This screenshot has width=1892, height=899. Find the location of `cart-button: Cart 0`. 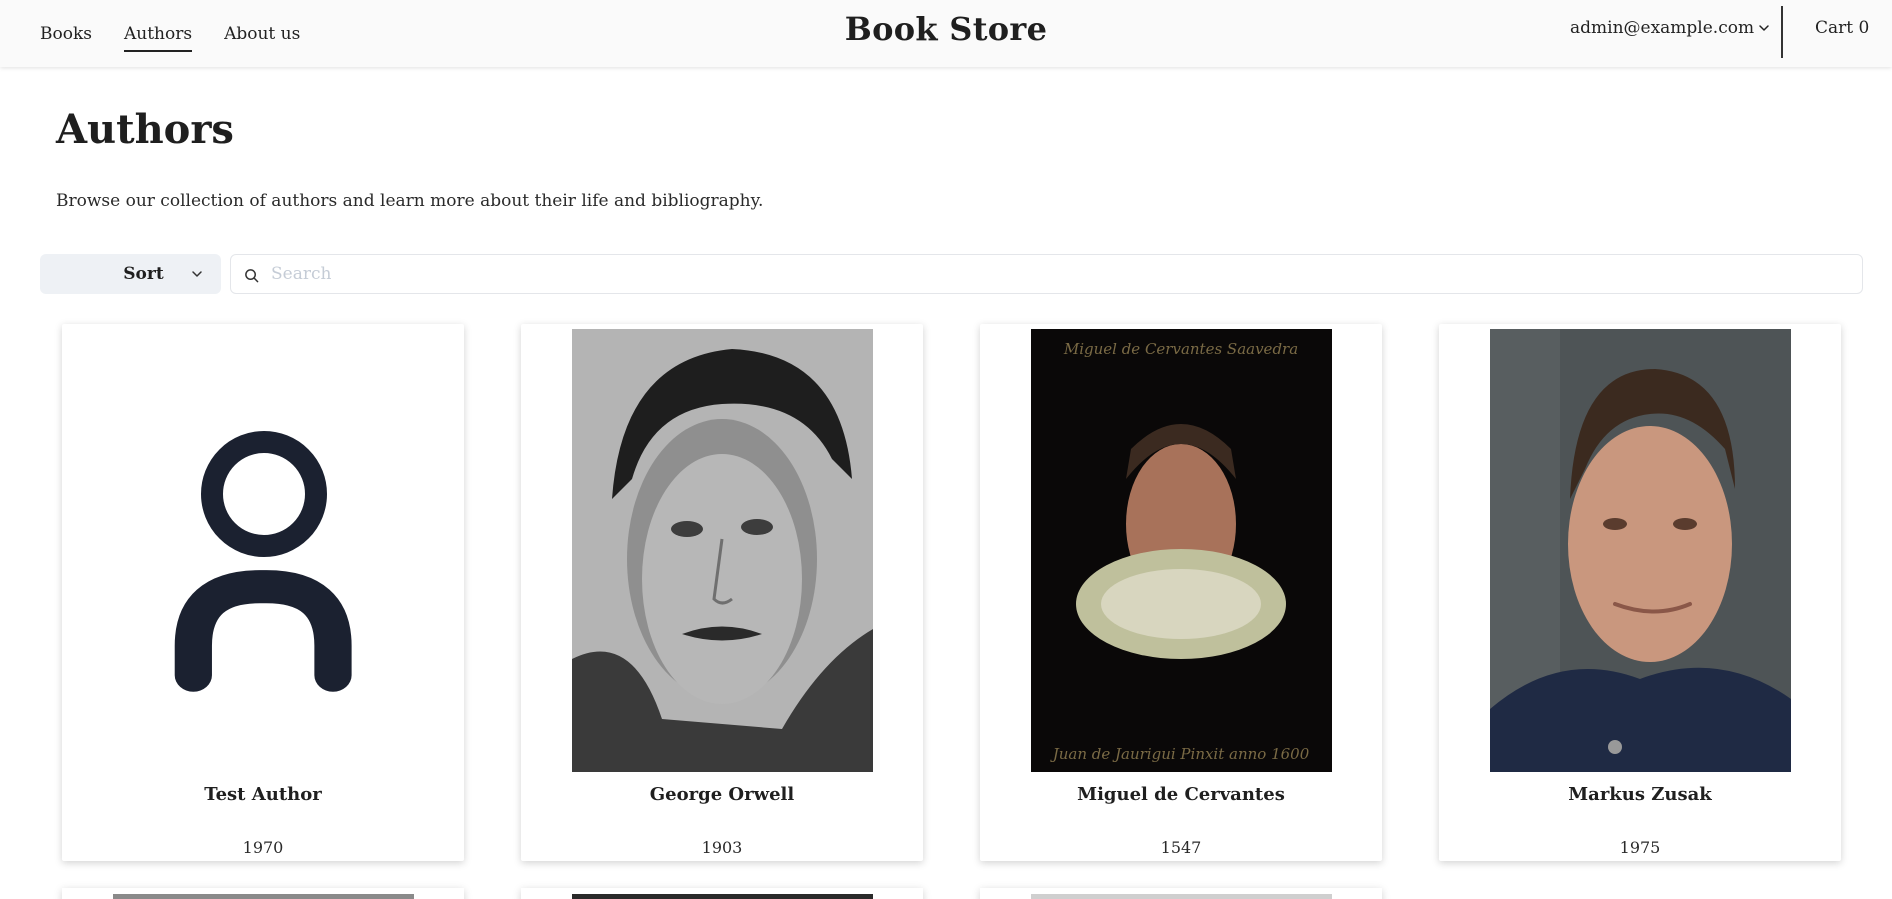

cart-button: Cart 0 is located at coordinates (1842, 28).